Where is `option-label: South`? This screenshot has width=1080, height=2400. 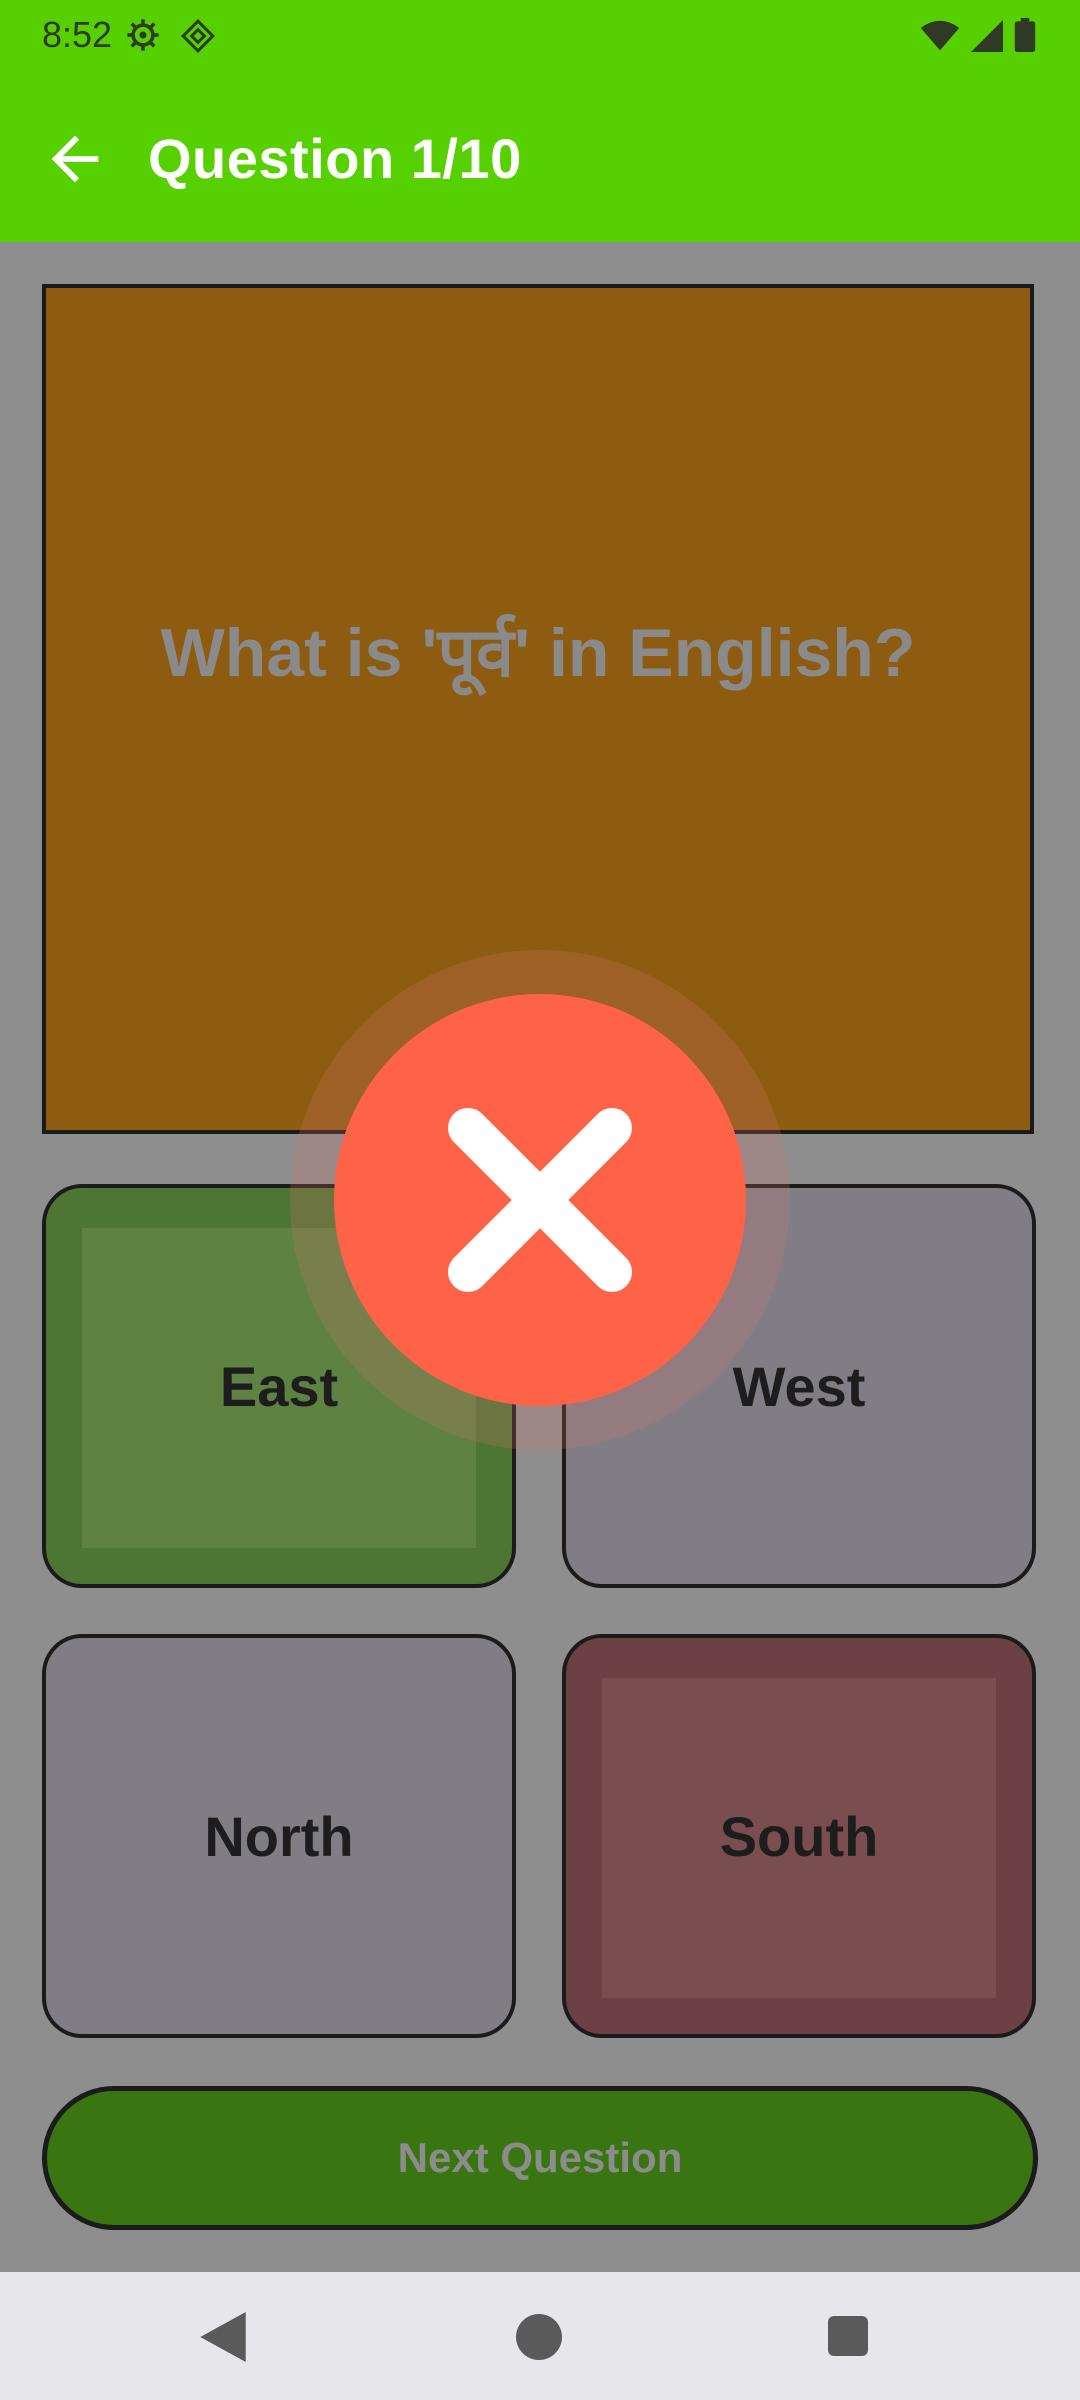
option-label: South is located at coordinates (799, 1836).